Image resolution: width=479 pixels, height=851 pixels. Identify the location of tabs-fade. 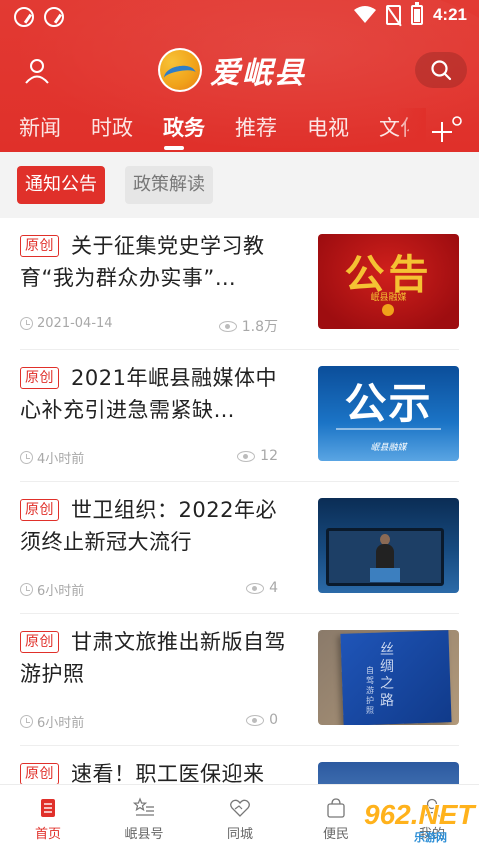
(411, 130).